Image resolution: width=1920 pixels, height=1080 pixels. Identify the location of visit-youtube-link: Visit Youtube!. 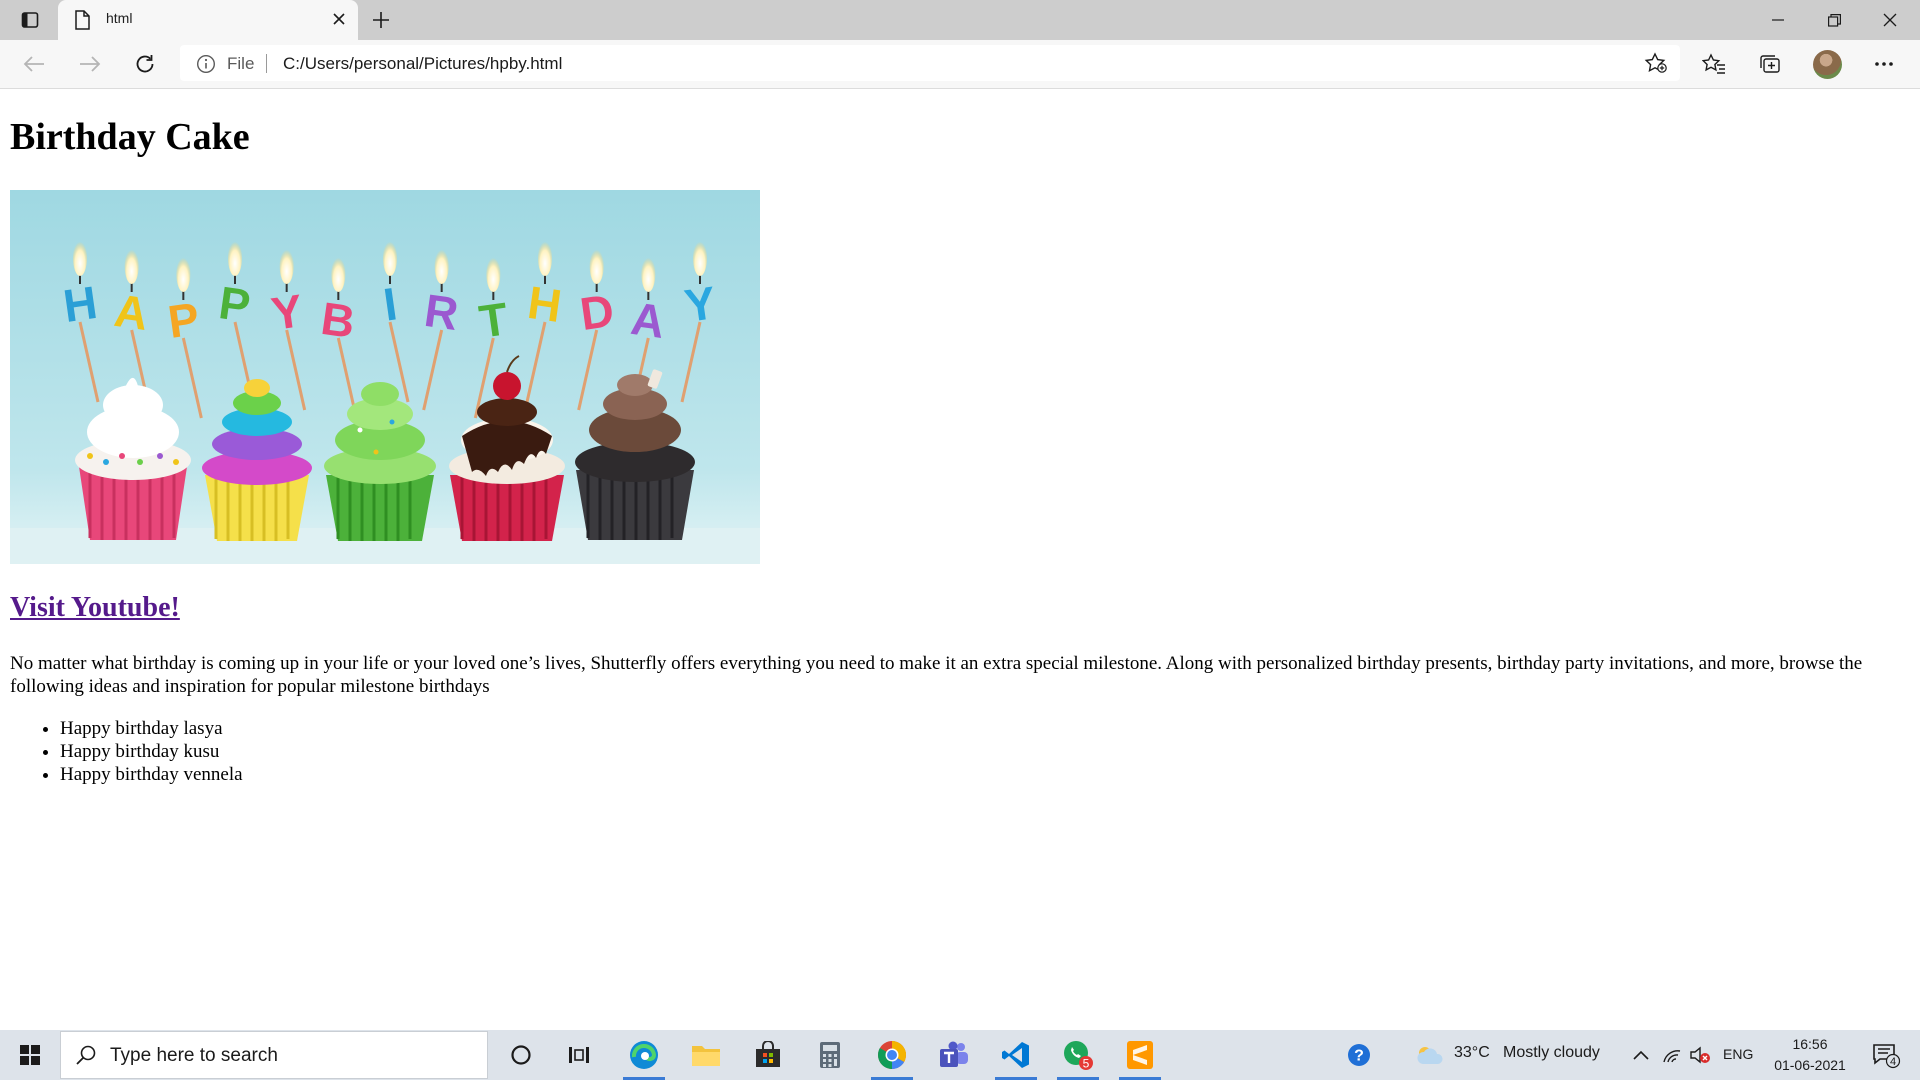
(95, 608).